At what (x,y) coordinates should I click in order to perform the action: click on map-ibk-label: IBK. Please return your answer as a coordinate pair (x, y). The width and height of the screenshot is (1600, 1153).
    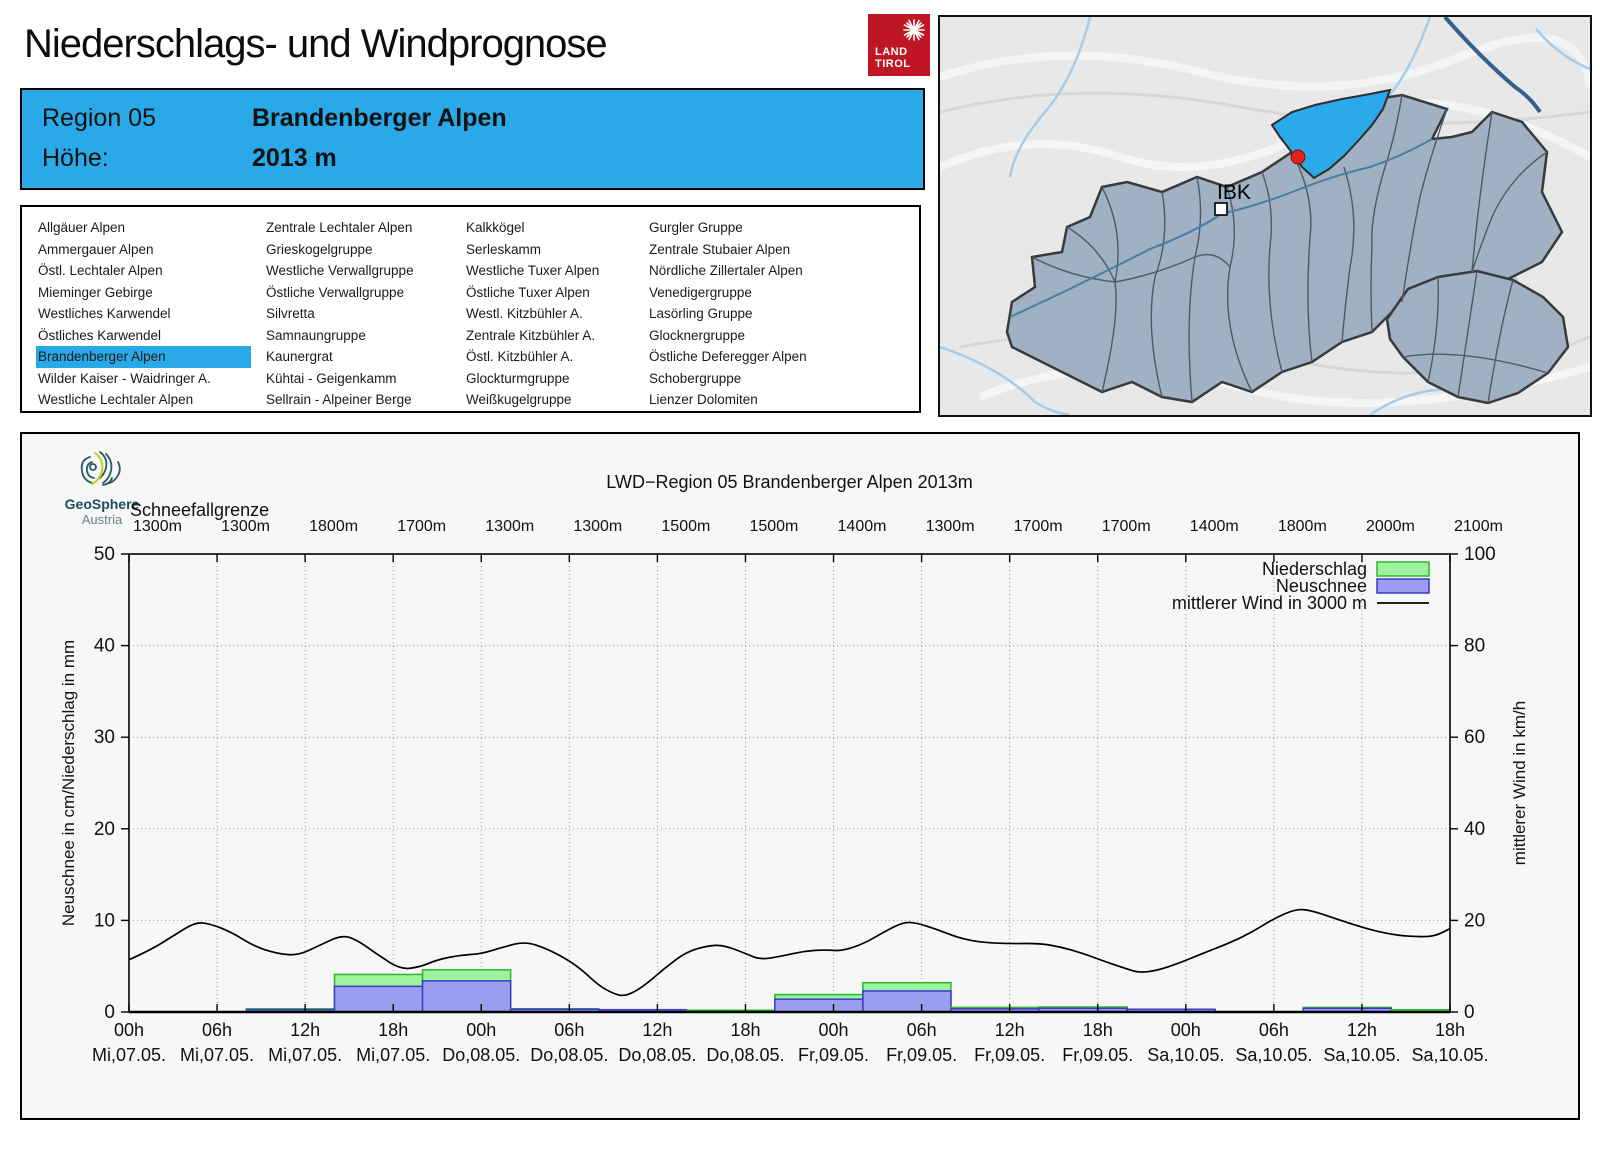
    Looking at the image, I should click on (1234, 192).